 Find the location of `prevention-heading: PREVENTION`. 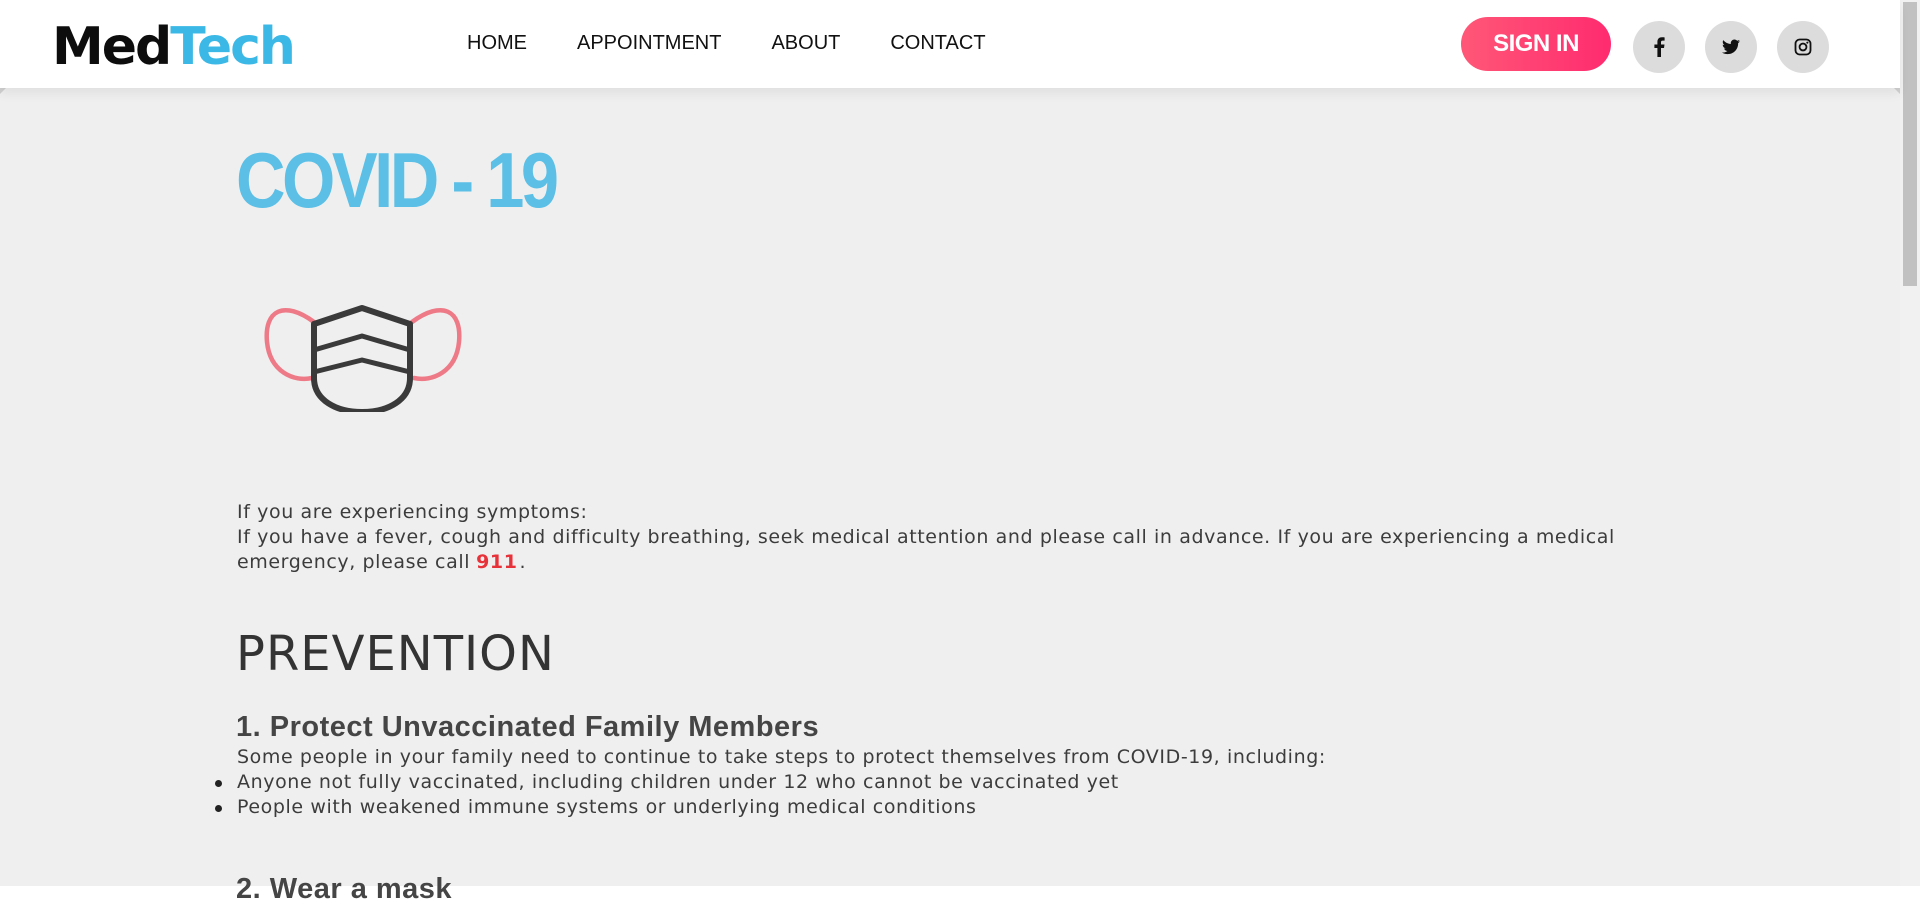

prevention-heading: PREVENTION is located at coordinates (395, 654).